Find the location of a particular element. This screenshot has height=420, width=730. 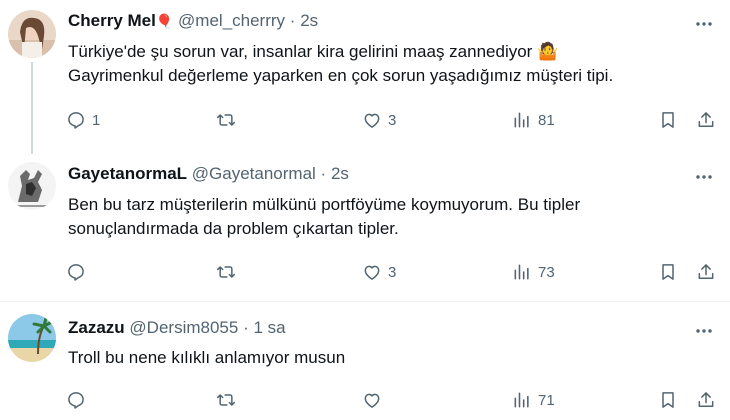

tweet-actions: 3 73 is located at coordinates (394, 272).